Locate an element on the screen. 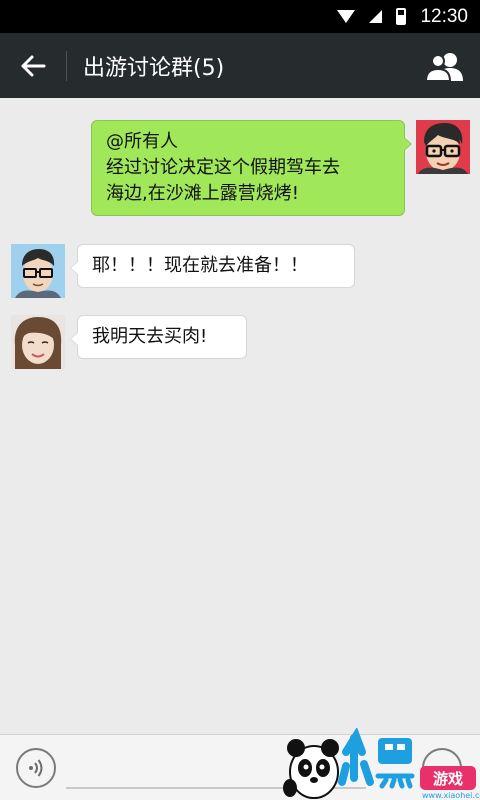  panda-logo-icon: 游戏 www.xiaohei.com is located at coordinates (381, 763).